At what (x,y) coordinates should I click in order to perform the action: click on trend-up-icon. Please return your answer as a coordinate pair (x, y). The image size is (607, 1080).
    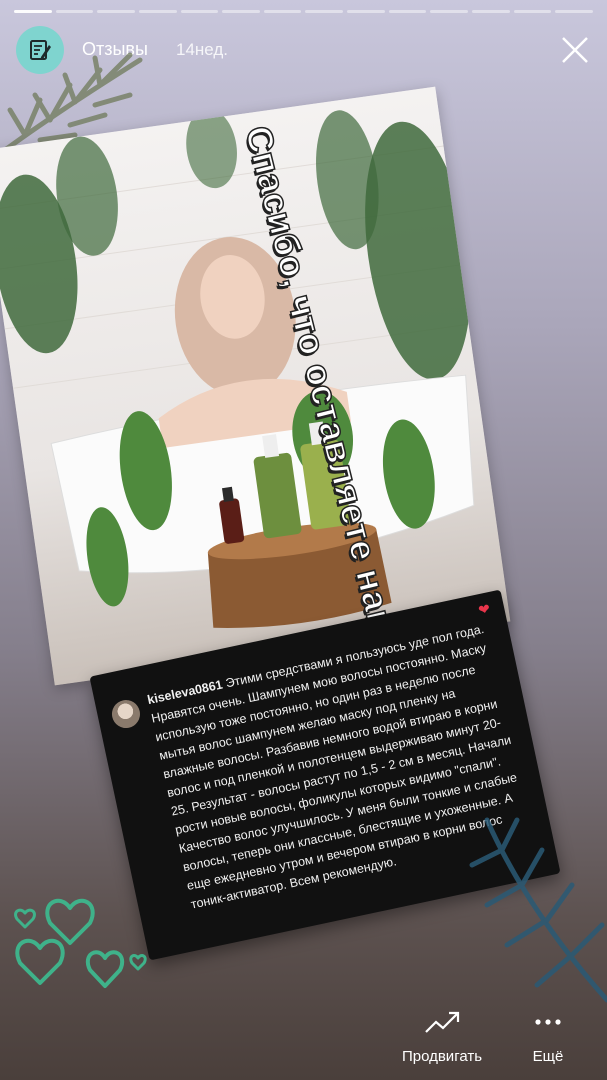
    Looking at the image, I should click on (442, 1022).